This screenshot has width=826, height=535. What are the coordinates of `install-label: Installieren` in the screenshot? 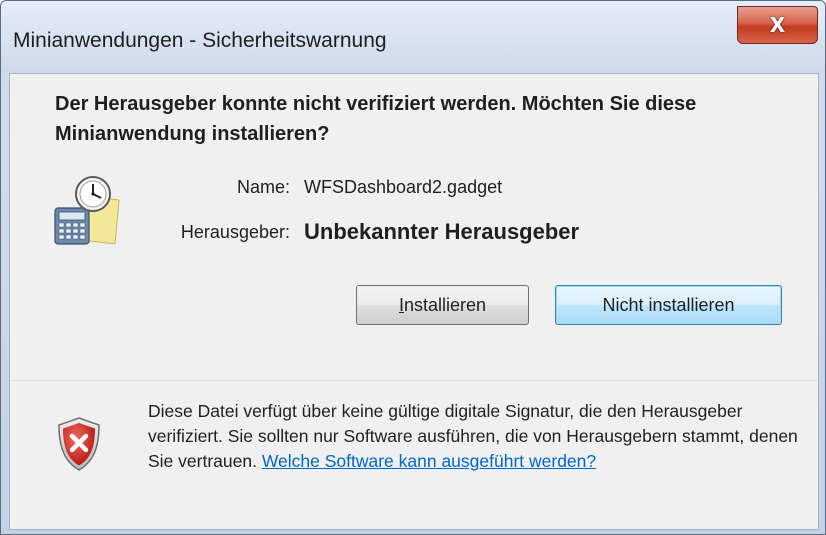 It's located at (442, 304).